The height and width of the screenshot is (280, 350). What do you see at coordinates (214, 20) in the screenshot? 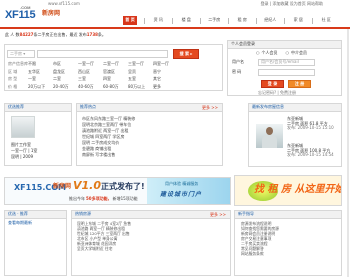
I see `nav-secondhand: 二手房` at bounding box center [214, 20].